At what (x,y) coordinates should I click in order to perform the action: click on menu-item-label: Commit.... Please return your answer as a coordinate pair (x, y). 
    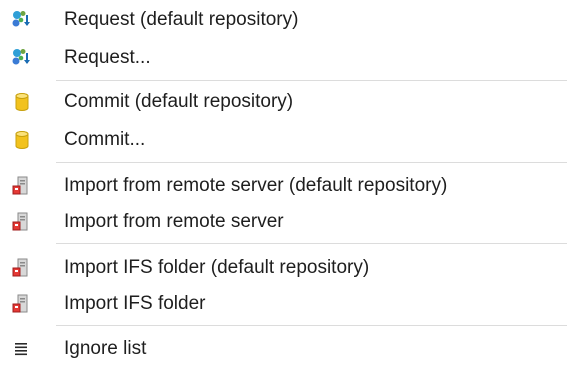
    Looking at the image, I should click on (105, 139).